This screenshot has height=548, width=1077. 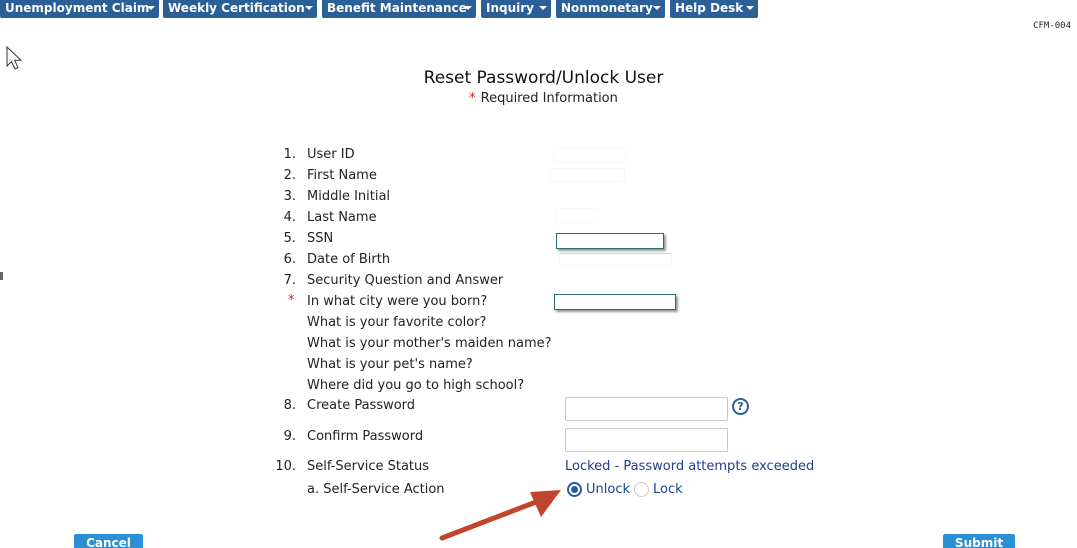 What do you see at coordinates (979, 541) in the screenshot?
I see `submit-button: Submit` at bounding box center [979, 541].